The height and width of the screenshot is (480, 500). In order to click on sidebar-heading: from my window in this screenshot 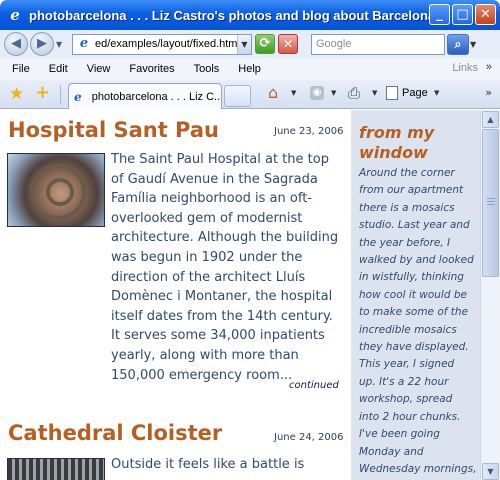, I will do `click(418, 143)`.